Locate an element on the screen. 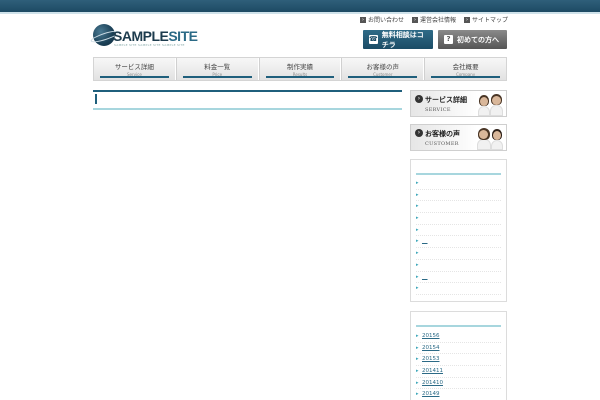  customer-photo is located at coordinates (489, 138).